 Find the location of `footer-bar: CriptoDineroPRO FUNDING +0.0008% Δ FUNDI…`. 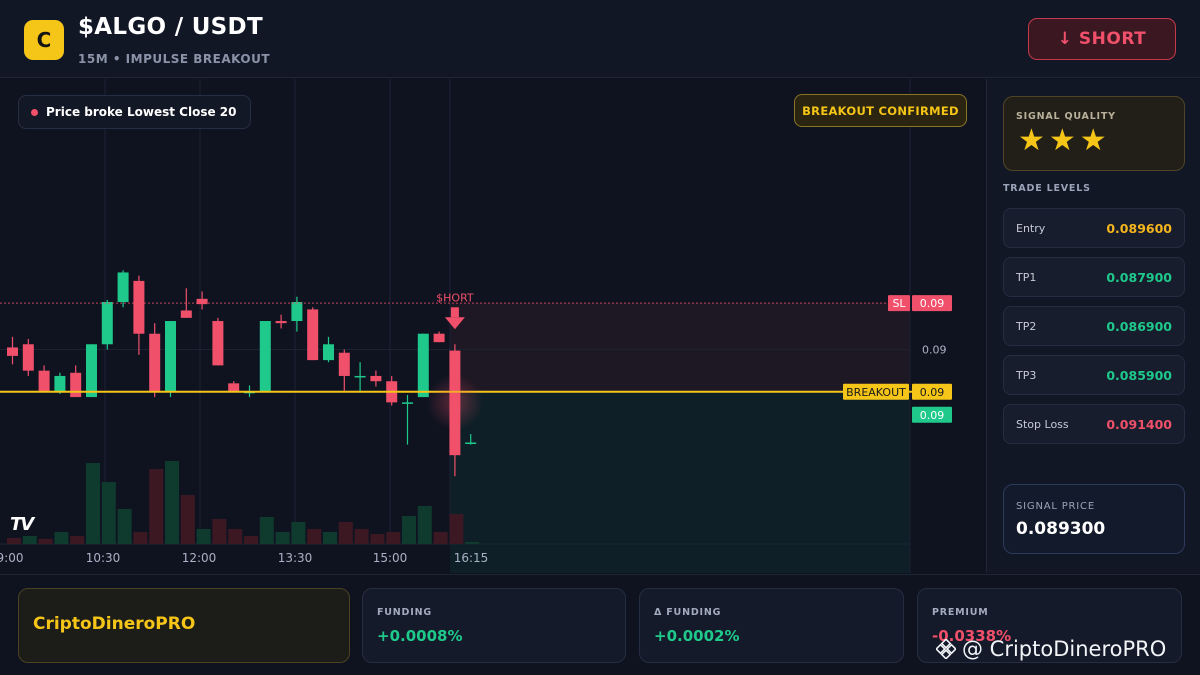

footer-bar: CriptoDineroPRO FUNDING +0.0008% Δ FUNDI… is located at coordinates (600, 624).